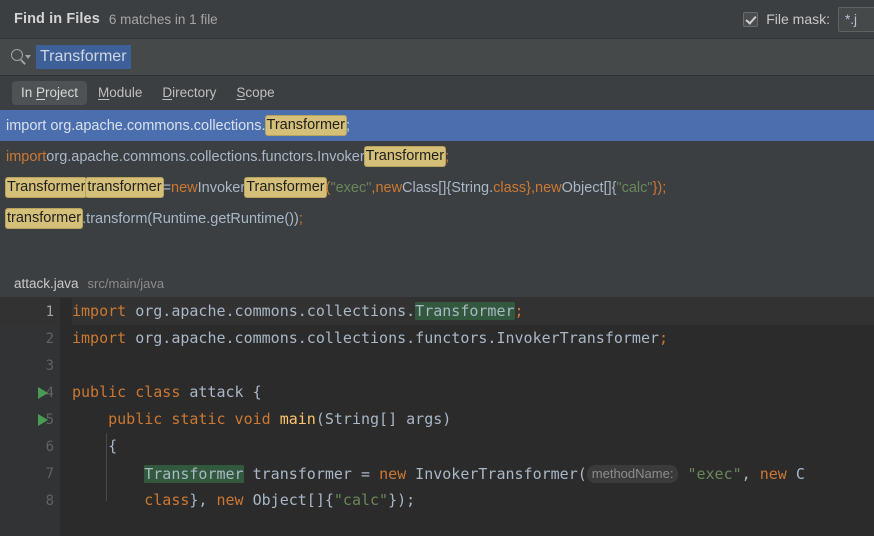 The width and height of the screenshot is (874, 536). What do you see at coordinates (30, 392) in the screenshot?
I see `gutter-line: 4` at bounding box center [30, 392].